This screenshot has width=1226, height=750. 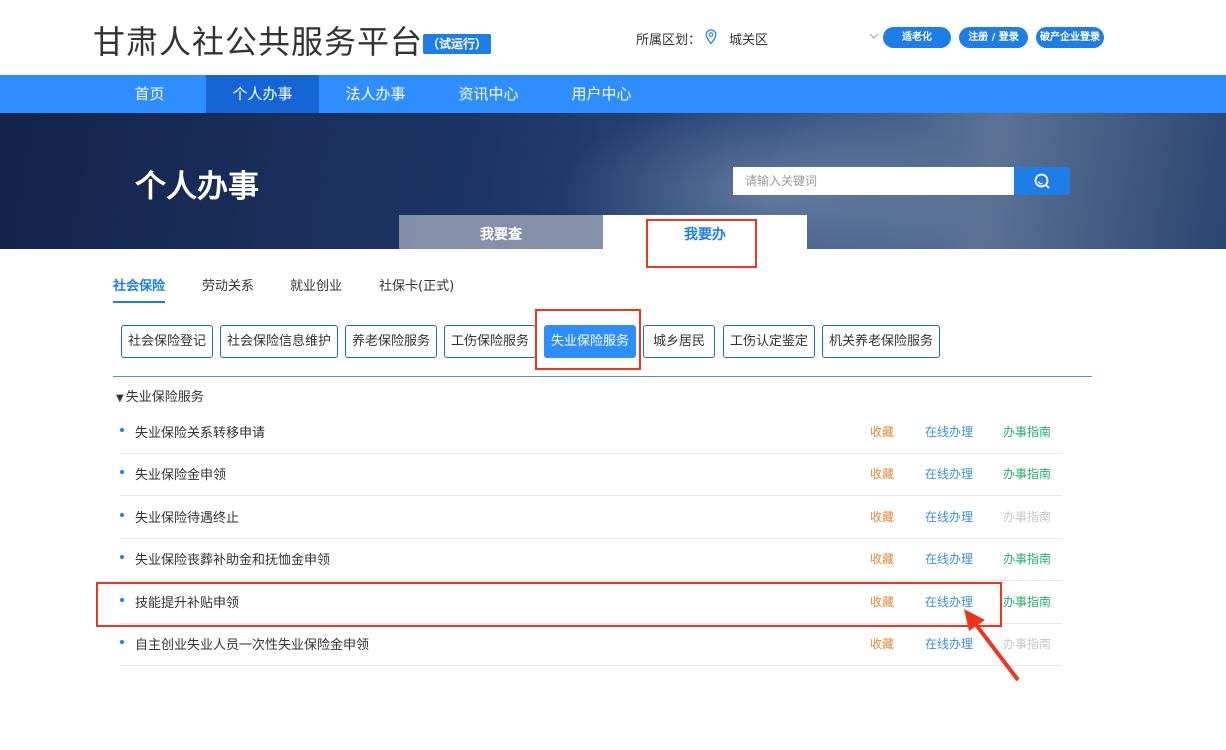 What do you see at coordinates (187, 518) in the screenshot?
I see `service-name: 失业保险待遇终止` at bounding box center [187, 518].